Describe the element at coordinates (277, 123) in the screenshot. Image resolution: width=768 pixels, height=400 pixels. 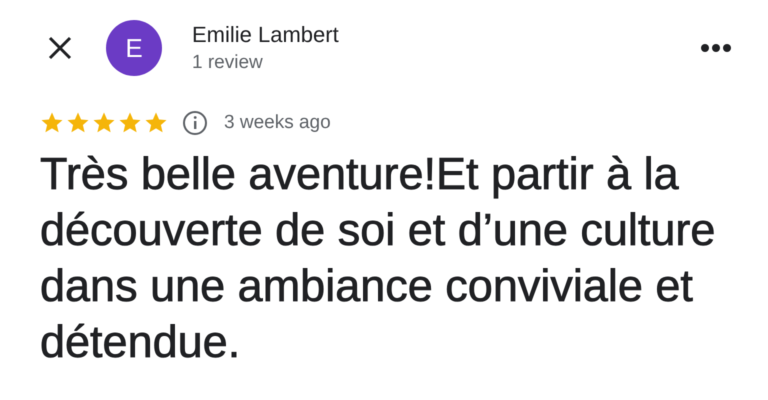
I see `review-time: 3 weeks ago` at that location.